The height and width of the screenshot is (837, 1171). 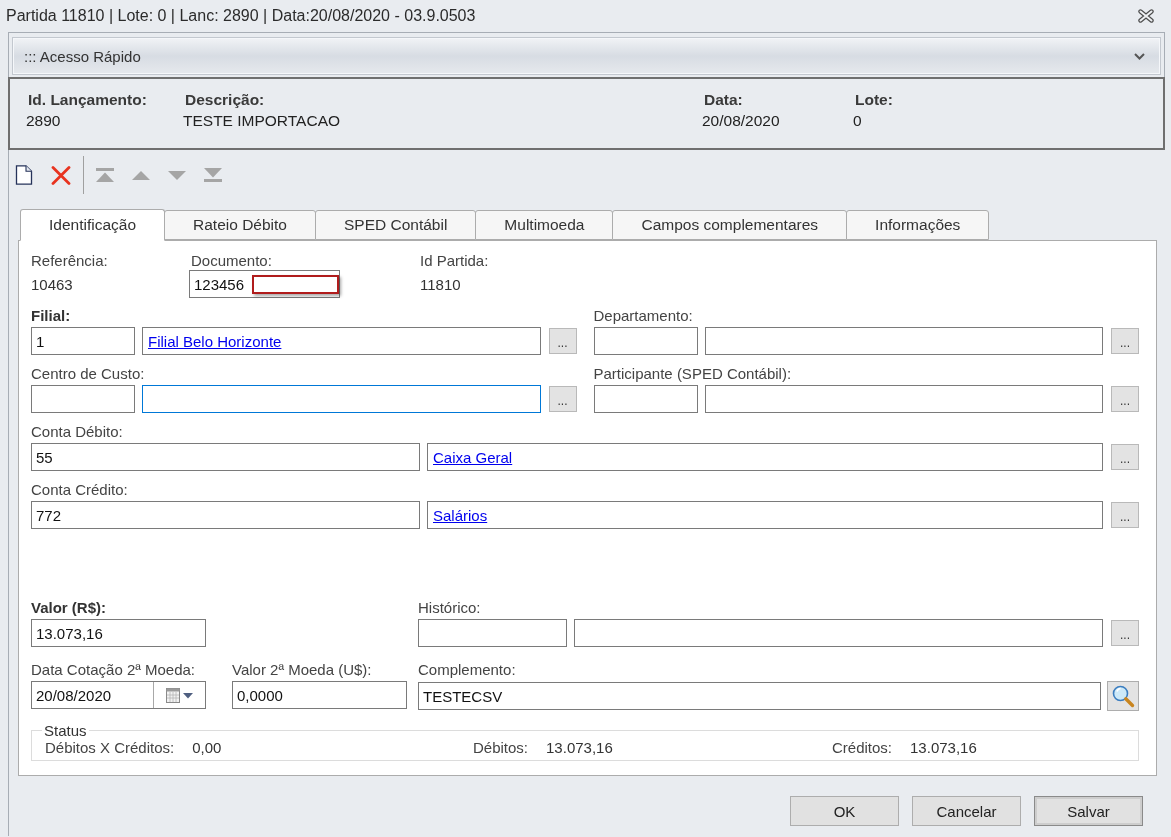 I want to click on header-label: Id. Lançamento:, so click(x=87, y=100).